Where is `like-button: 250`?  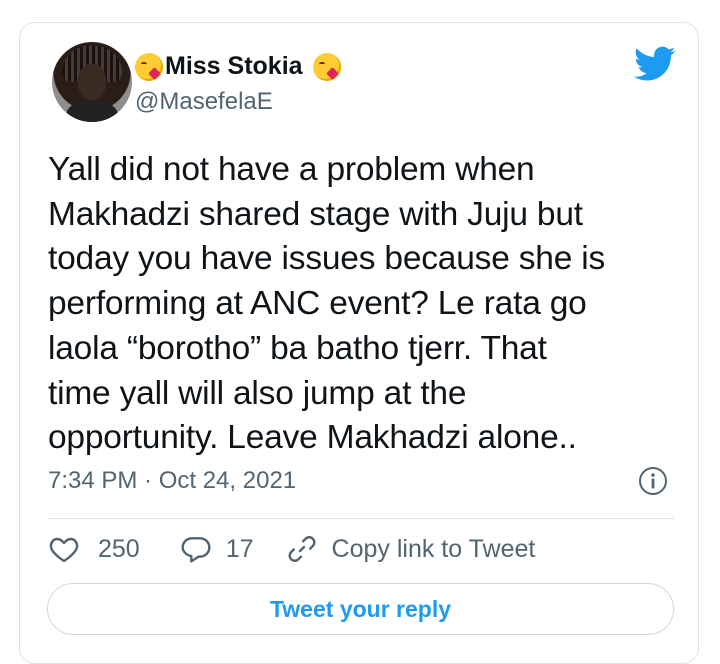 like-button: 250 is located at coordinates (94, 549).